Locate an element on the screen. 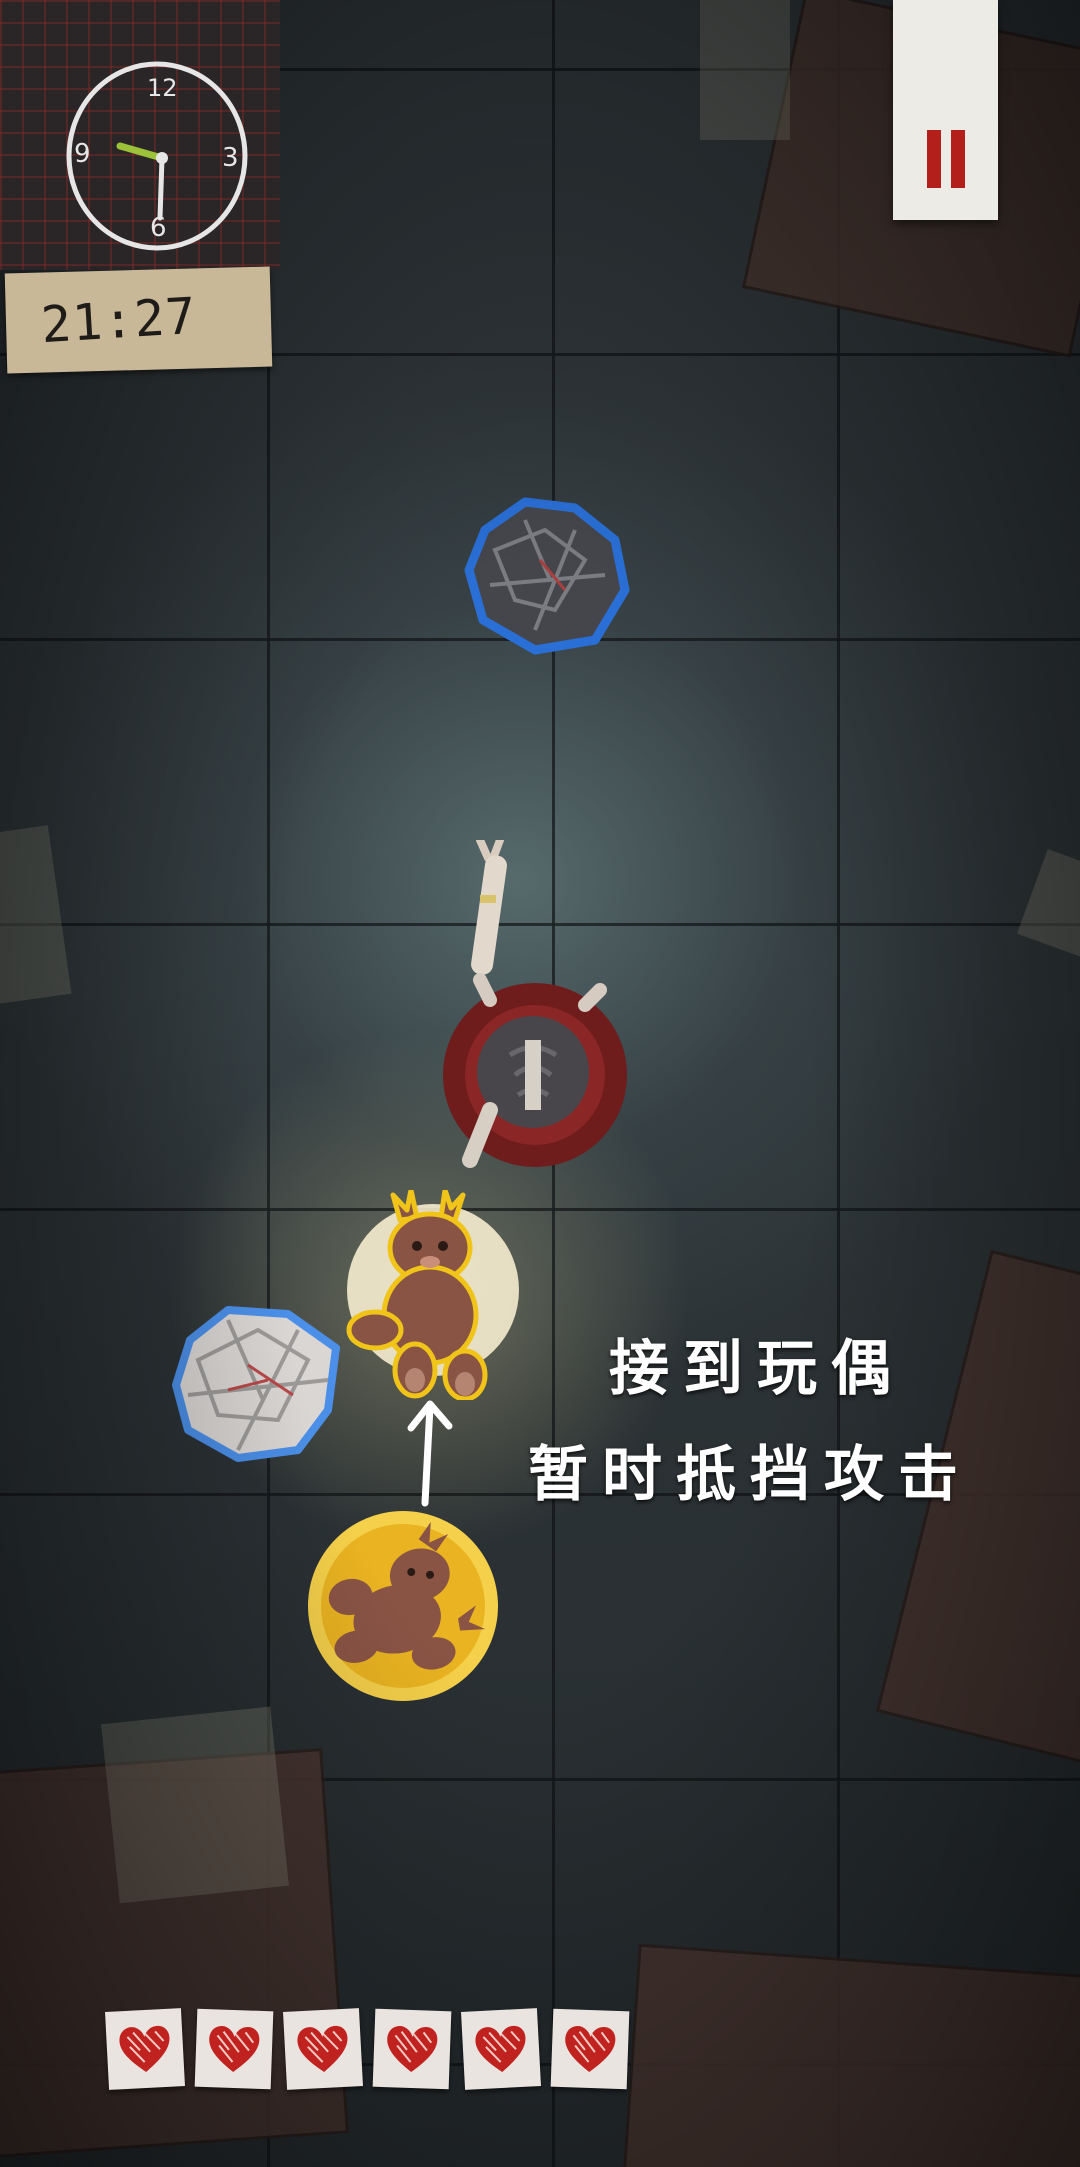 This screenshot has width=1080, height=2167. clock-numeral-9: 9 is located at coordinates (82, 154).